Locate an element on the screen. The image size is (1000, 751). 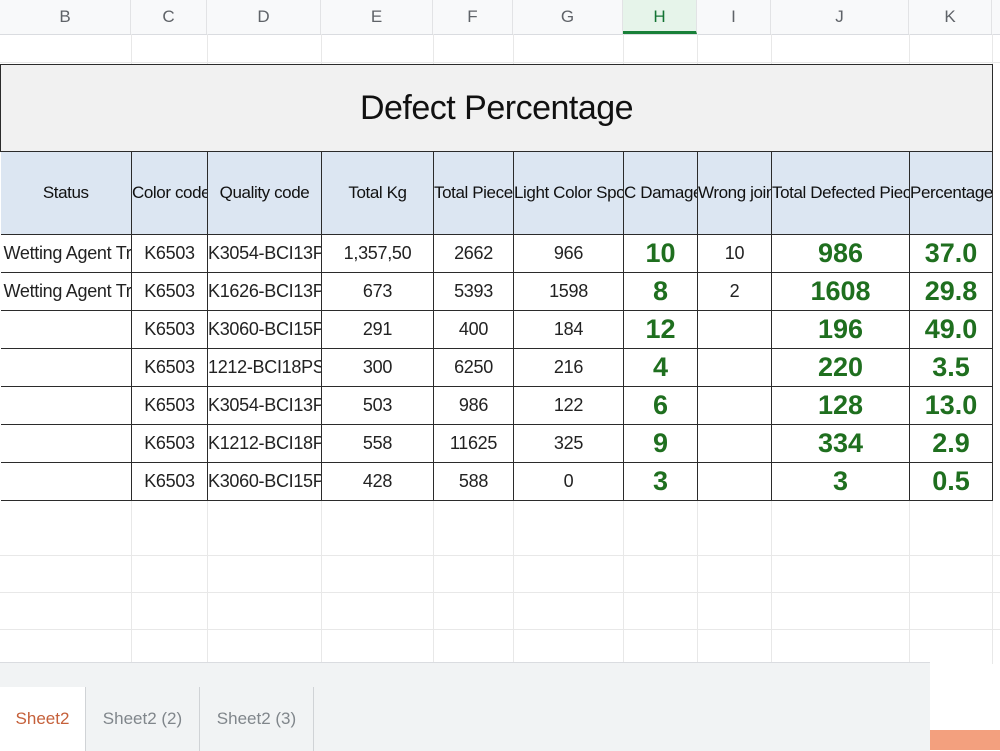
column-header-j: J is located at coordinates (840, 17).